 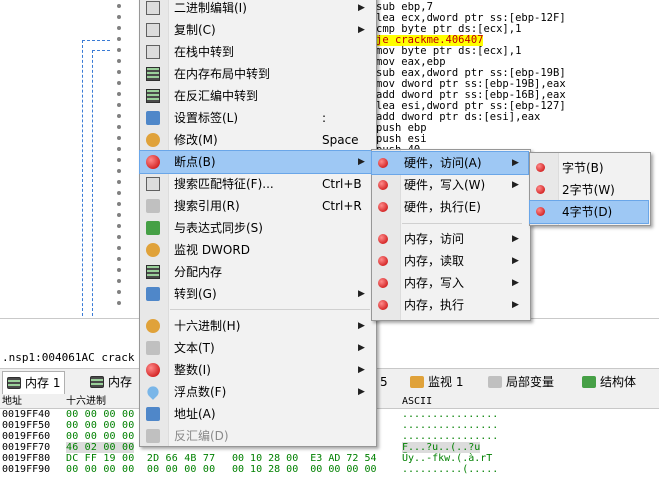 What do you see at coordinates (257, 52) in the screenshot?
I see `menu-item-stack: 在栈中转到` at bounding box center [257, 52].